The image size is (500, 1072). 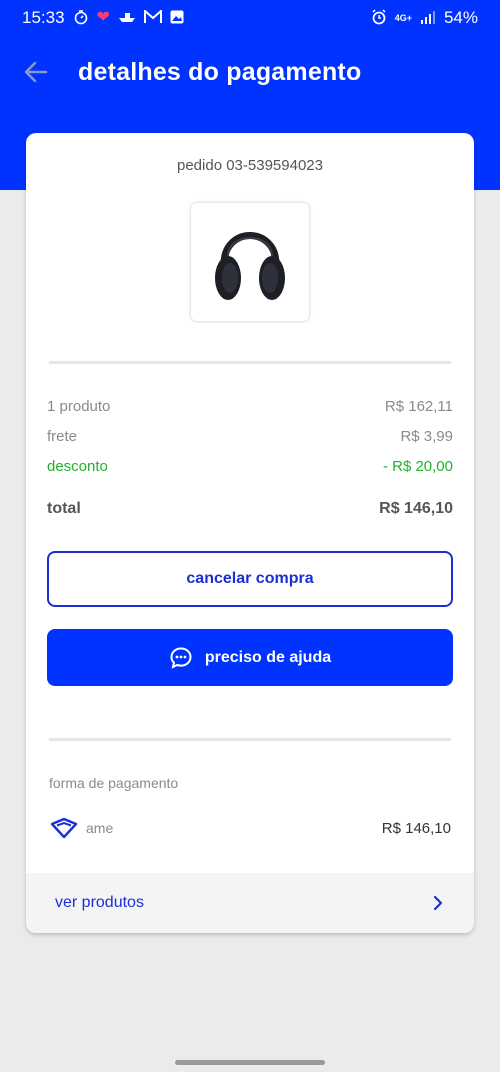 What do you see at coordinates (177, 18) in the screenshot?
I see `gallery-icon` at bounding box center [177, 18].